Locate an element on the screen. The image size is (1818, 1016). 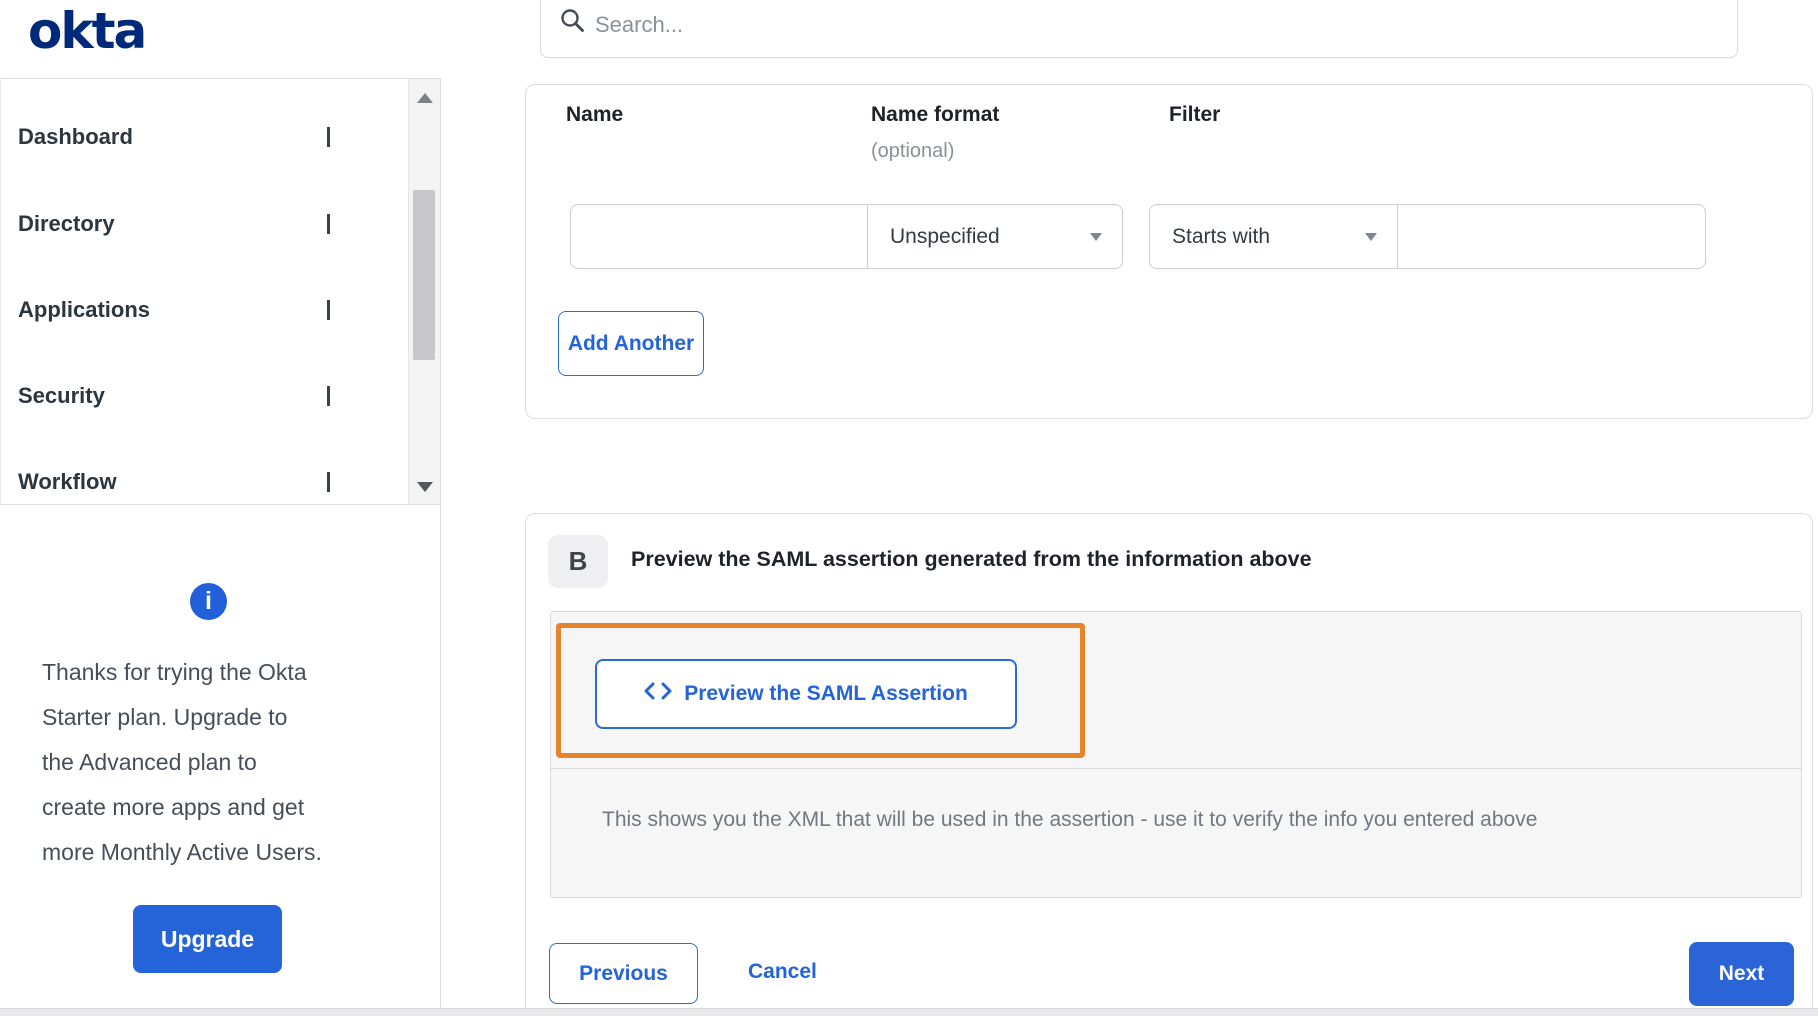
upsell-line: more Monthly Active Users. is located at coordinates (182, 852).